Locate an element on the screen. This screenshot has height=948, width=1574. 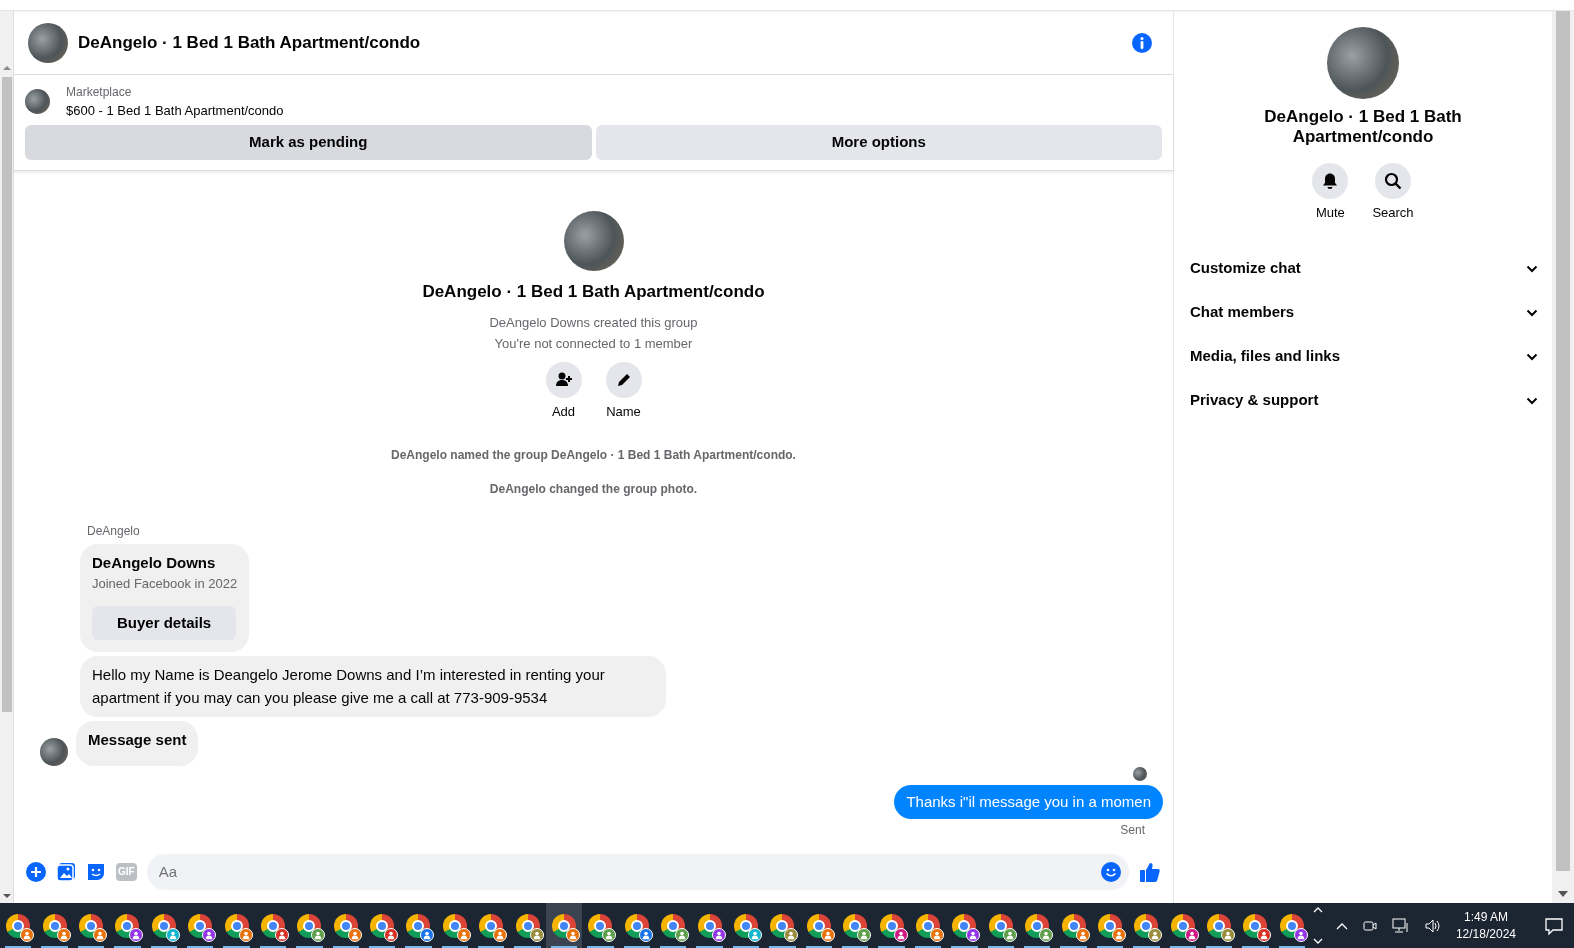
search-icon is located at coordinates (1393, 181).